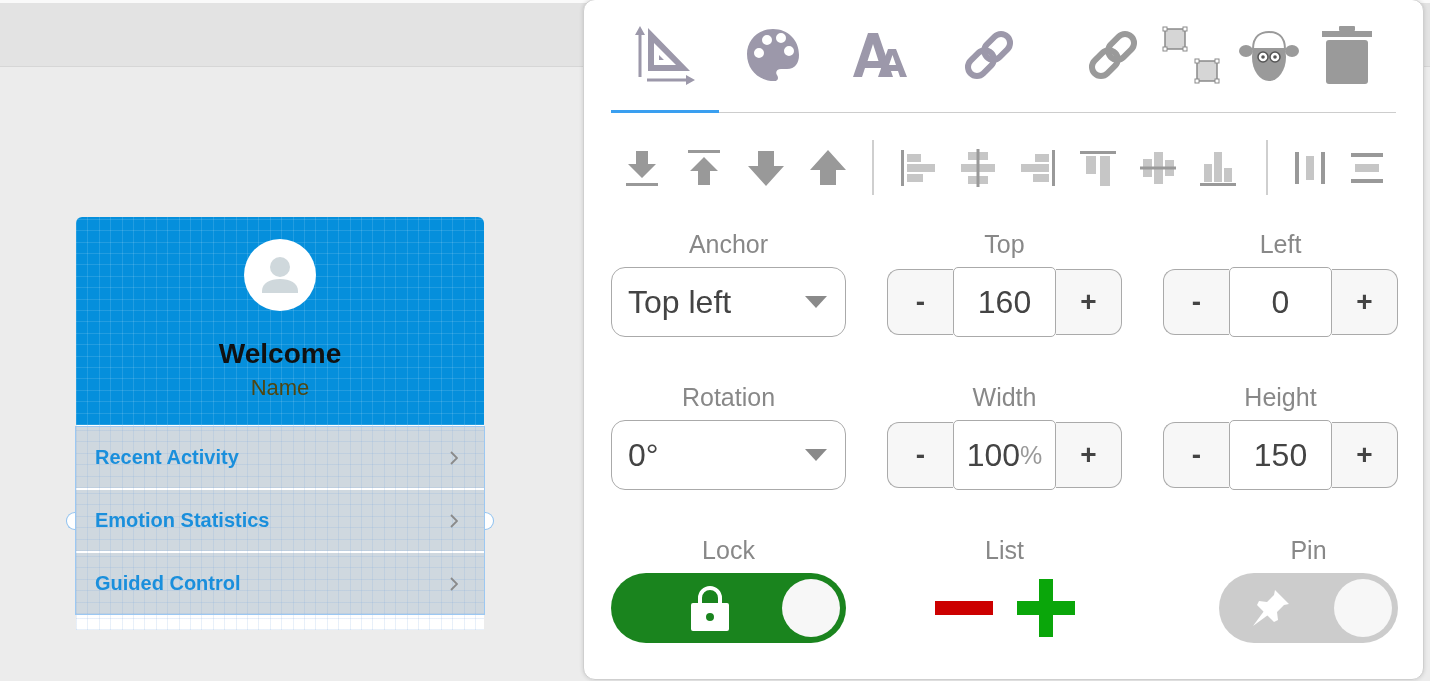  Describe the element at coordinates (1004, 244) in the screenshot. I see `field-label: Top` at that location.